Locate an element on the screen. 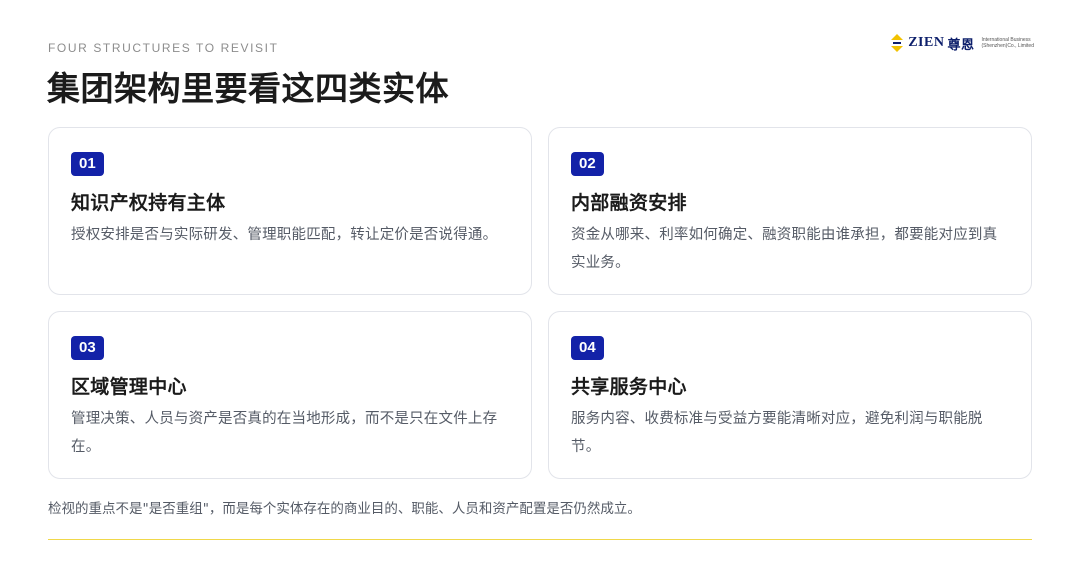  page-title: 集团架构里要看这四类实体 is located at coordinates (248, 88).